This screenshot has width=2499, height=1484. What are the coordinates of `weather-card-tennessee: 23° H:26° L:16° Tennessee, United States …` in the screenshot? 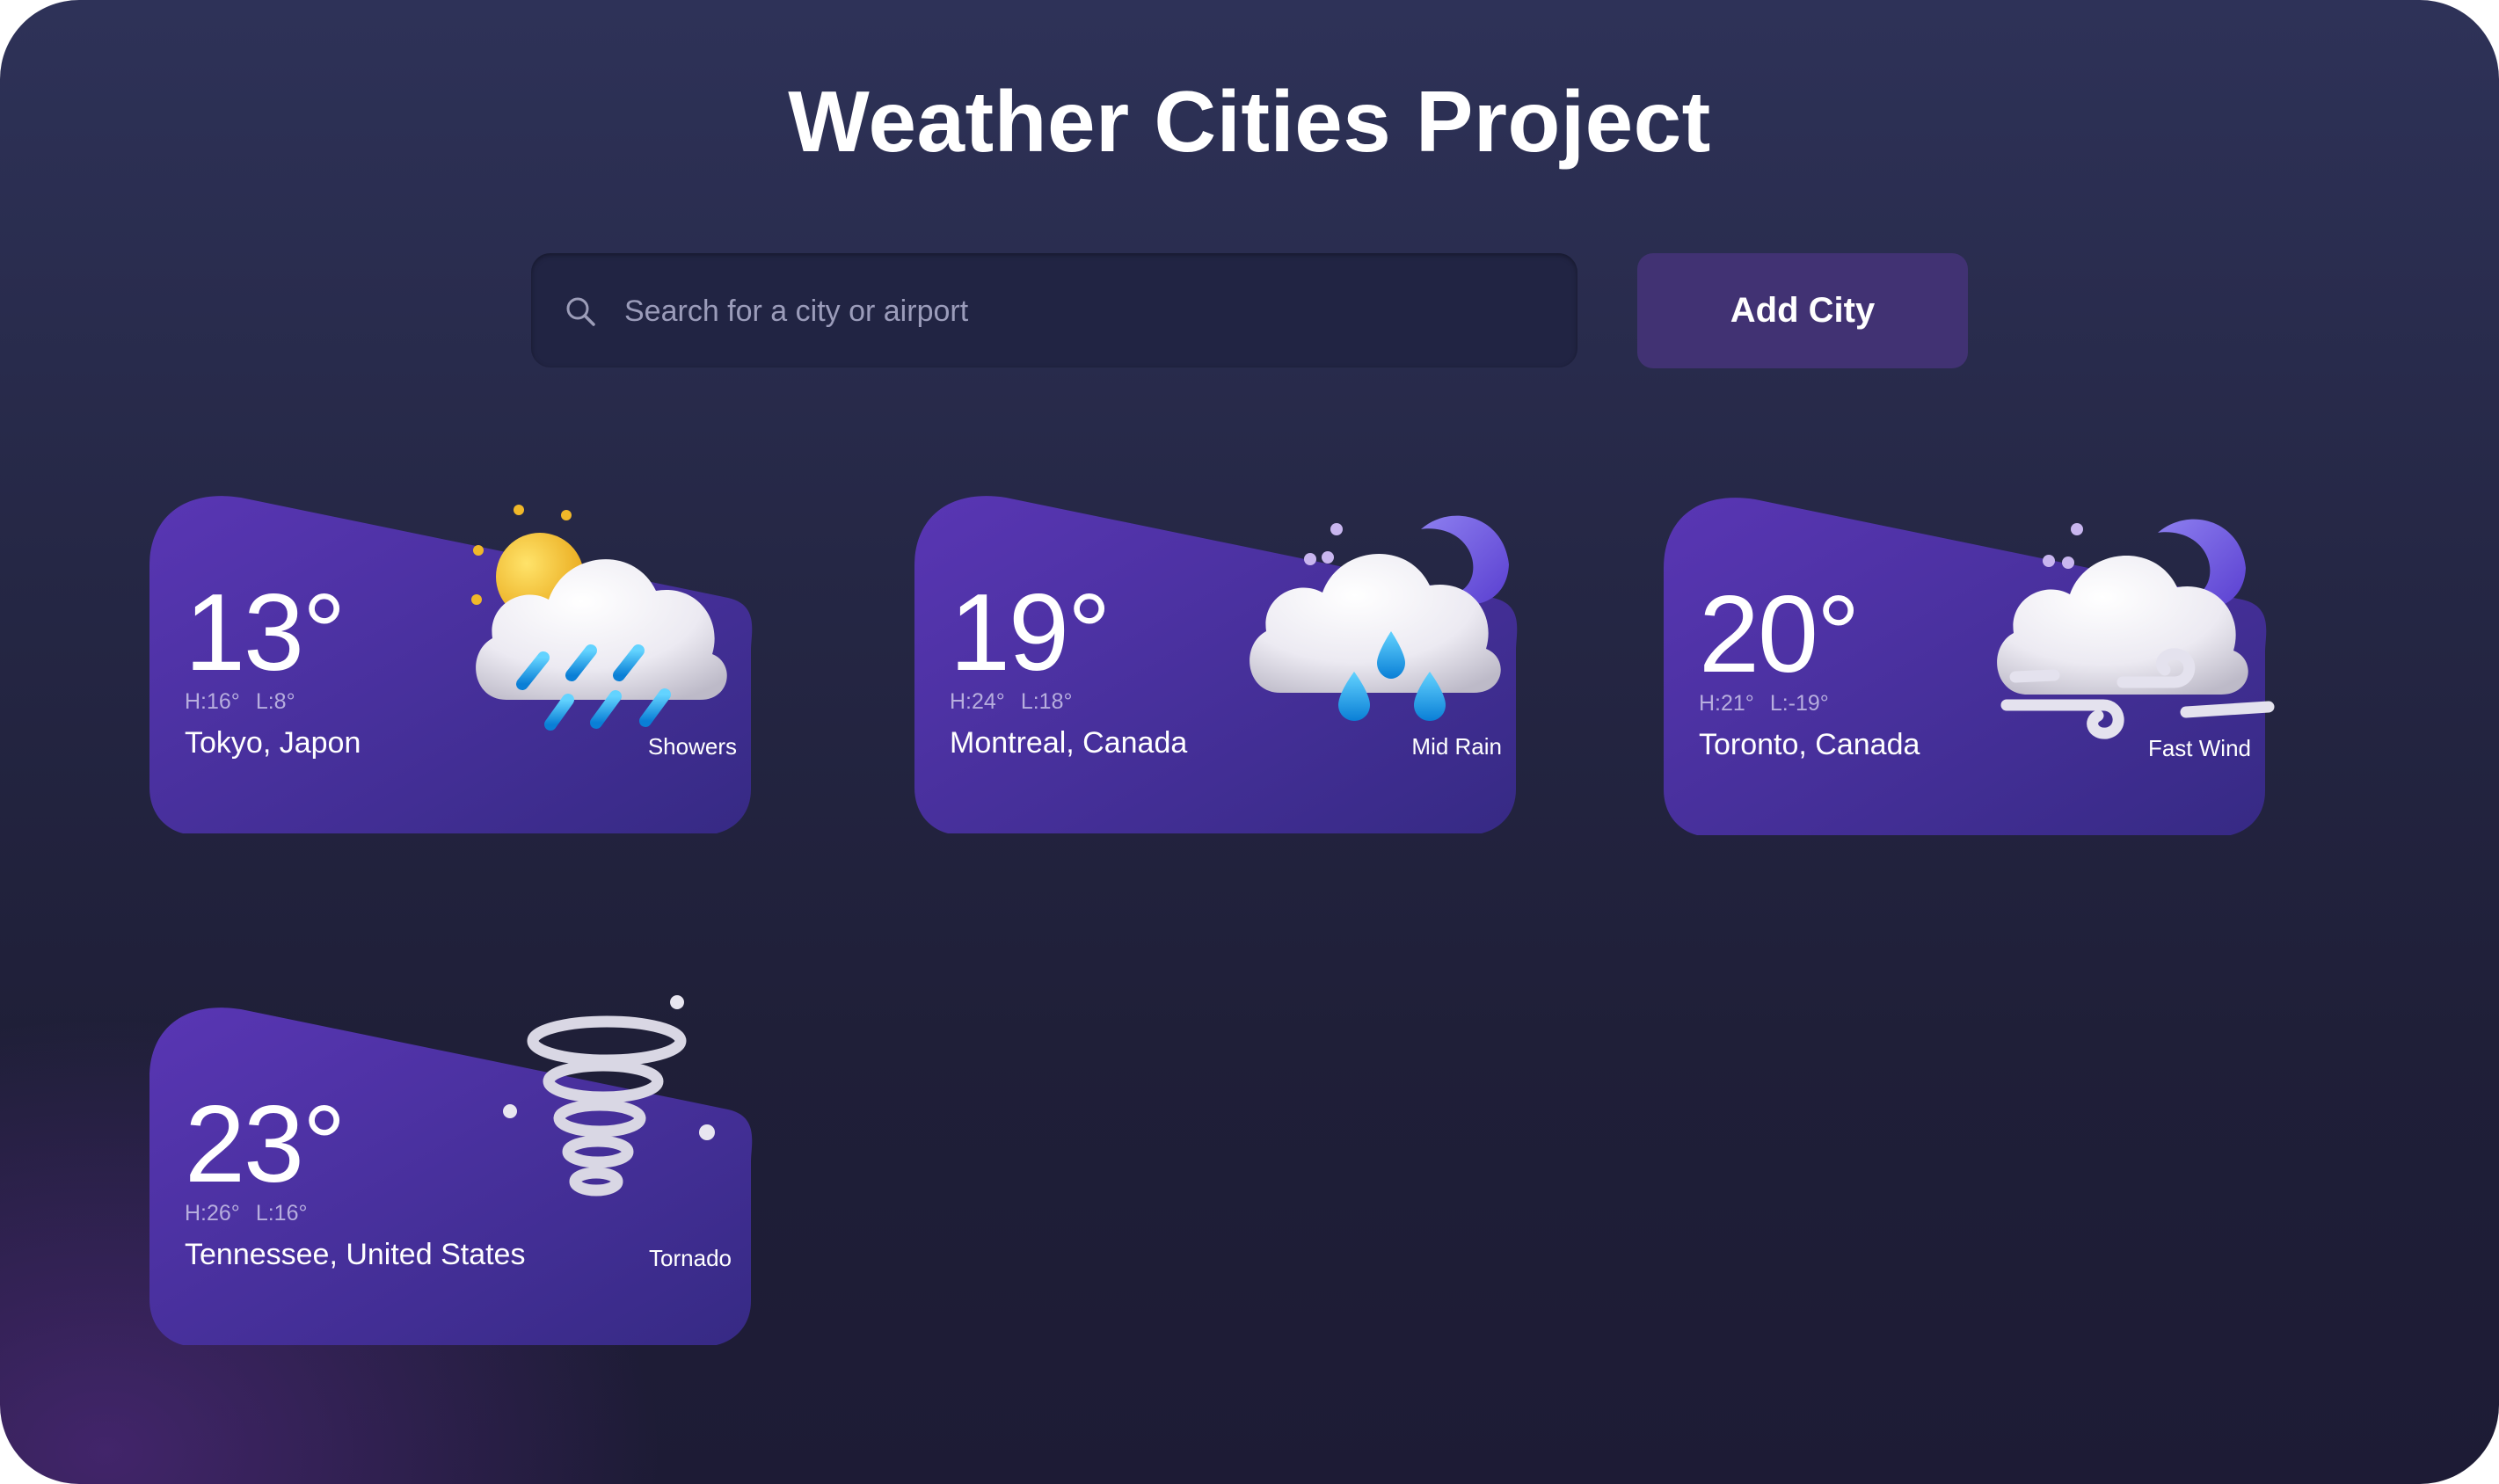 It's located at (466, 1169).